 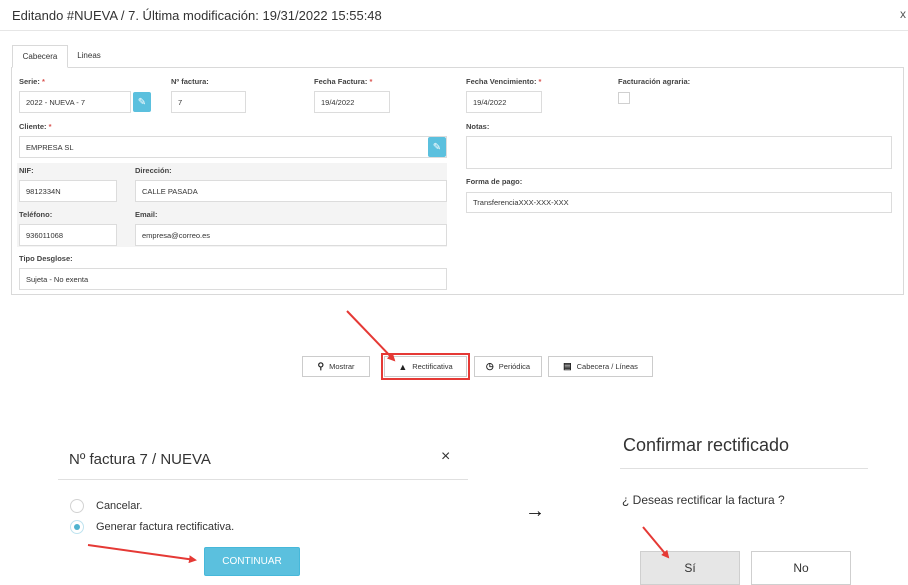 What do you see at coordinates (656, 542) in the screenshot?
I see `annotation-arrow-si` at bounding box center [656, 542].